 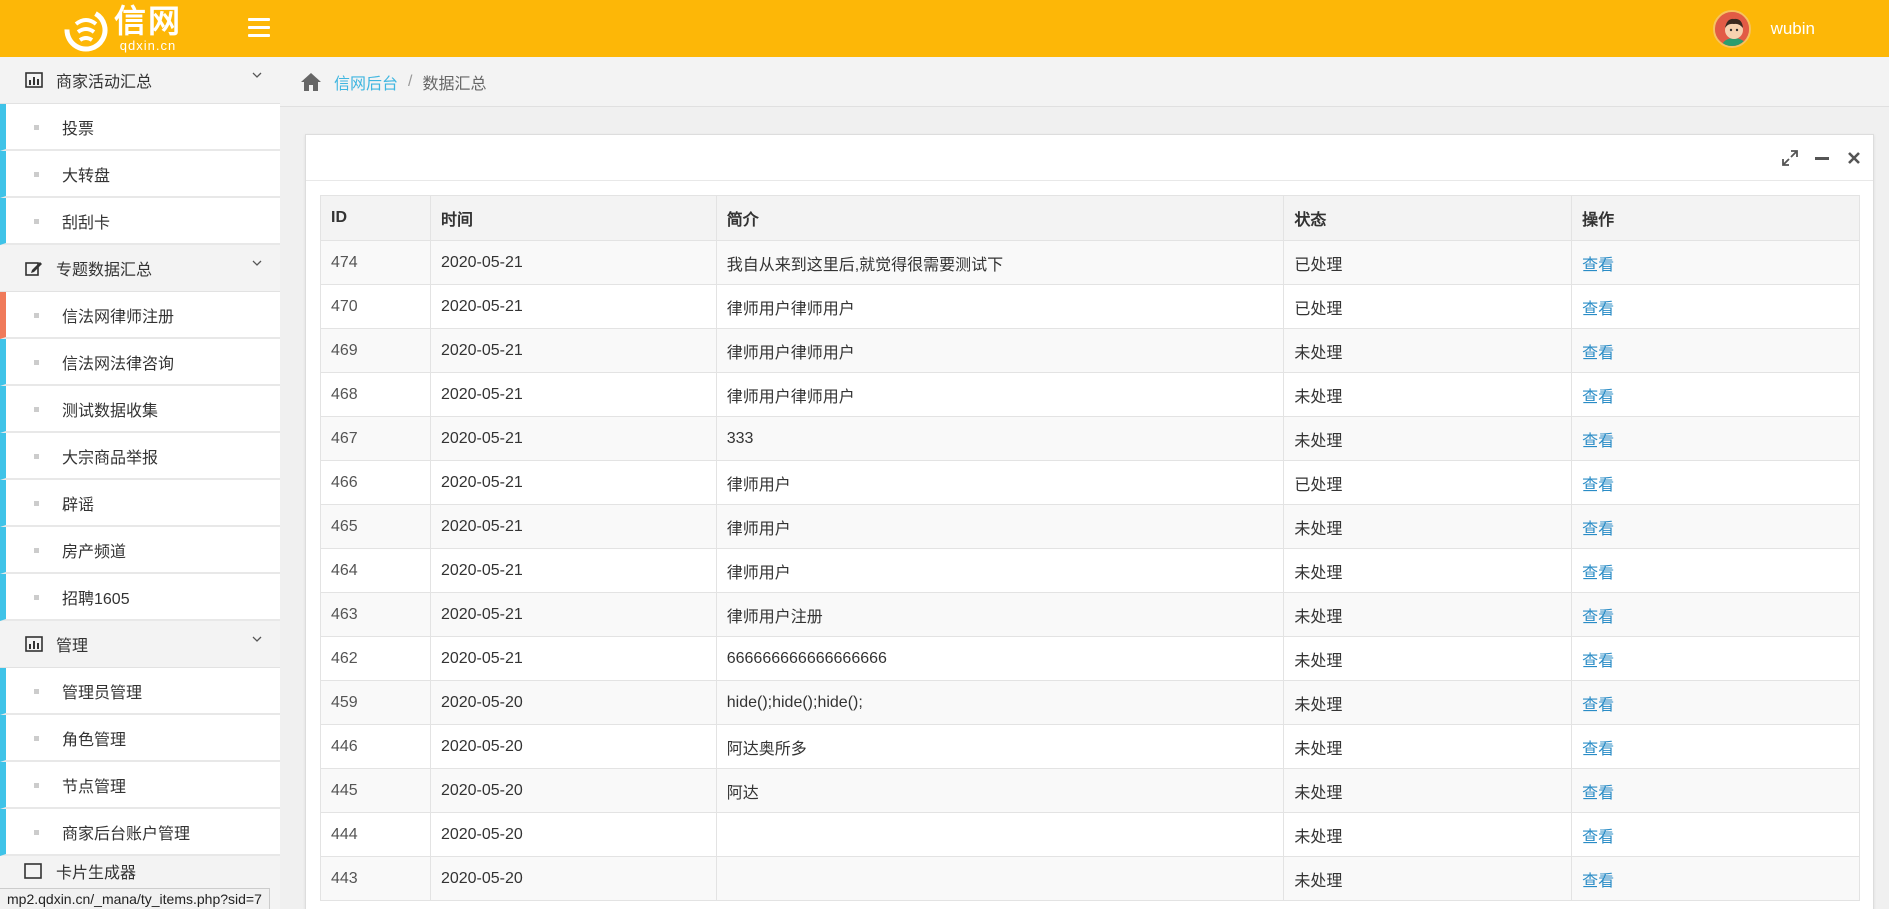 I want to click on cell-id: 467, so click(x=375, y=438).